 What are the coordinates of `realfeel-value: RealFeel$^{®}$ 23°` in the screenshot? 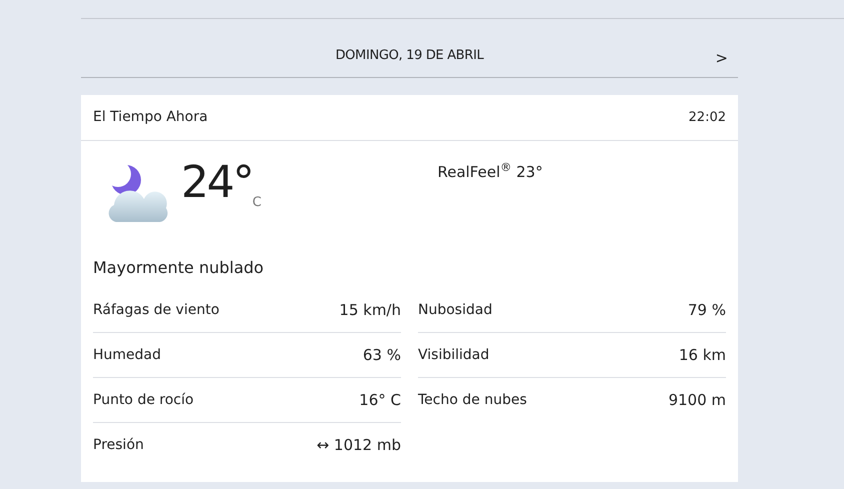 It's located at (490, 172).